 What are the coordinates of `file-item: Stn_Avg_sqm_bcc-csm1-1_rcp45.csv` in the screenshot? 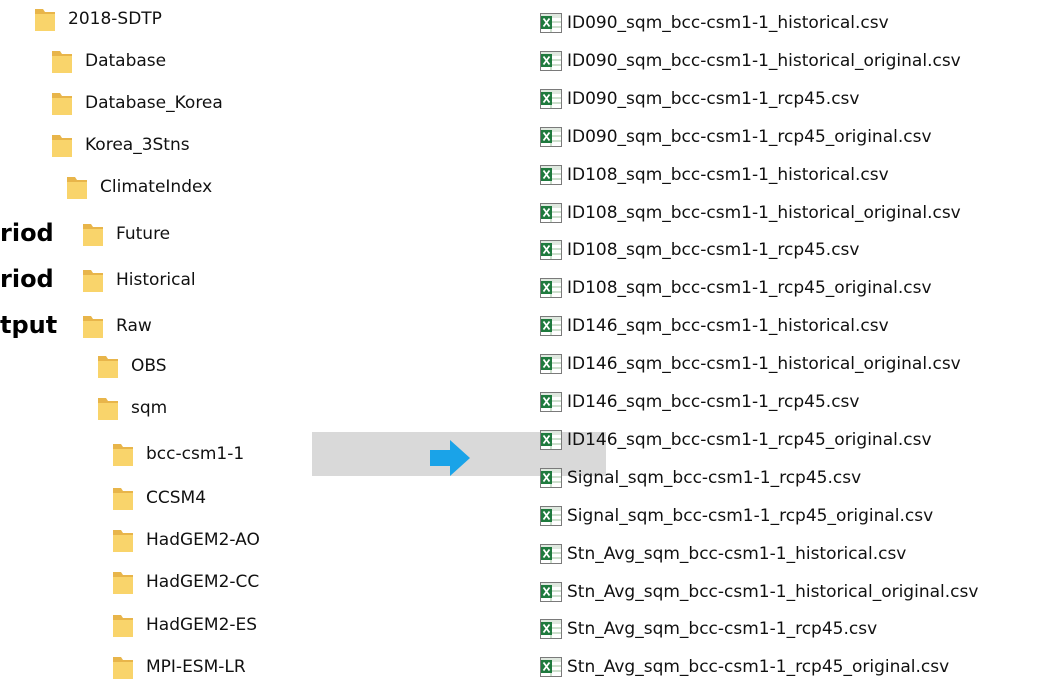 It's located at (708, 629).